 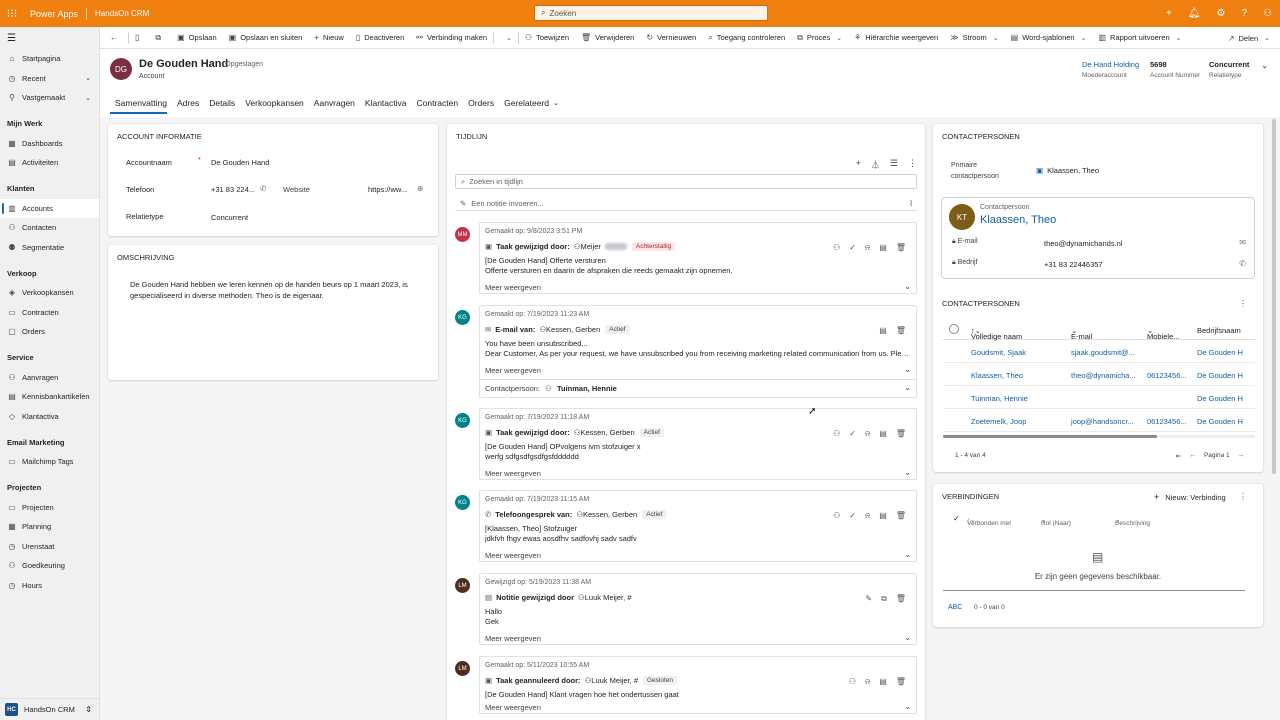 What do you see at coordinates (1050, 436) in the screenshot?
I see `horizontal-scrollbar` at bounding box center [1050, 436].